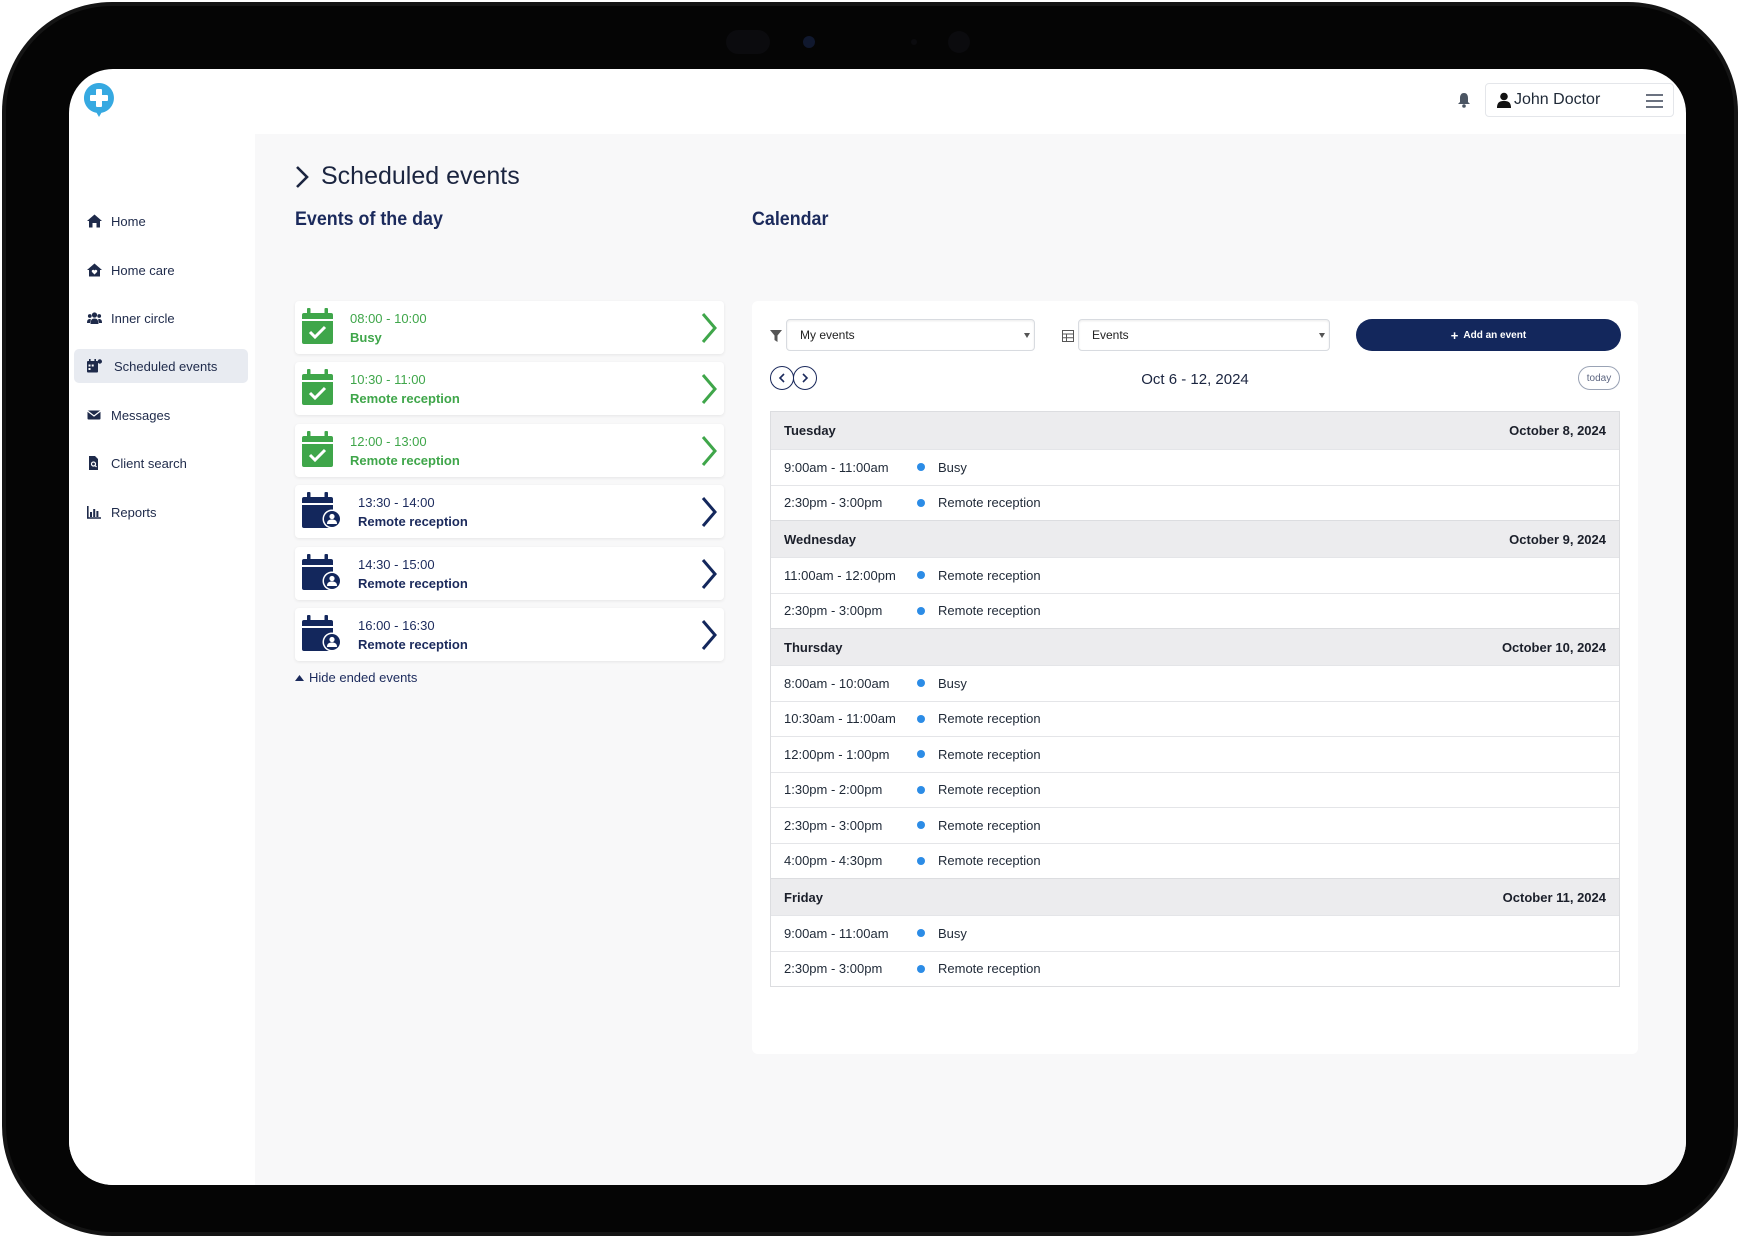 This screenshot has height=1238, width=1740. Describe the element at coordinates (1195, 646) in the screenshot. I see `day-header: Thursday October 10, 2024` at that location.